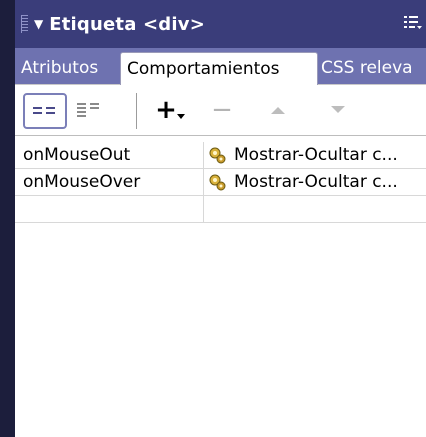 The image size is (426, 437). I want to click on event-cell: onMouseOver, so click(110, 182).